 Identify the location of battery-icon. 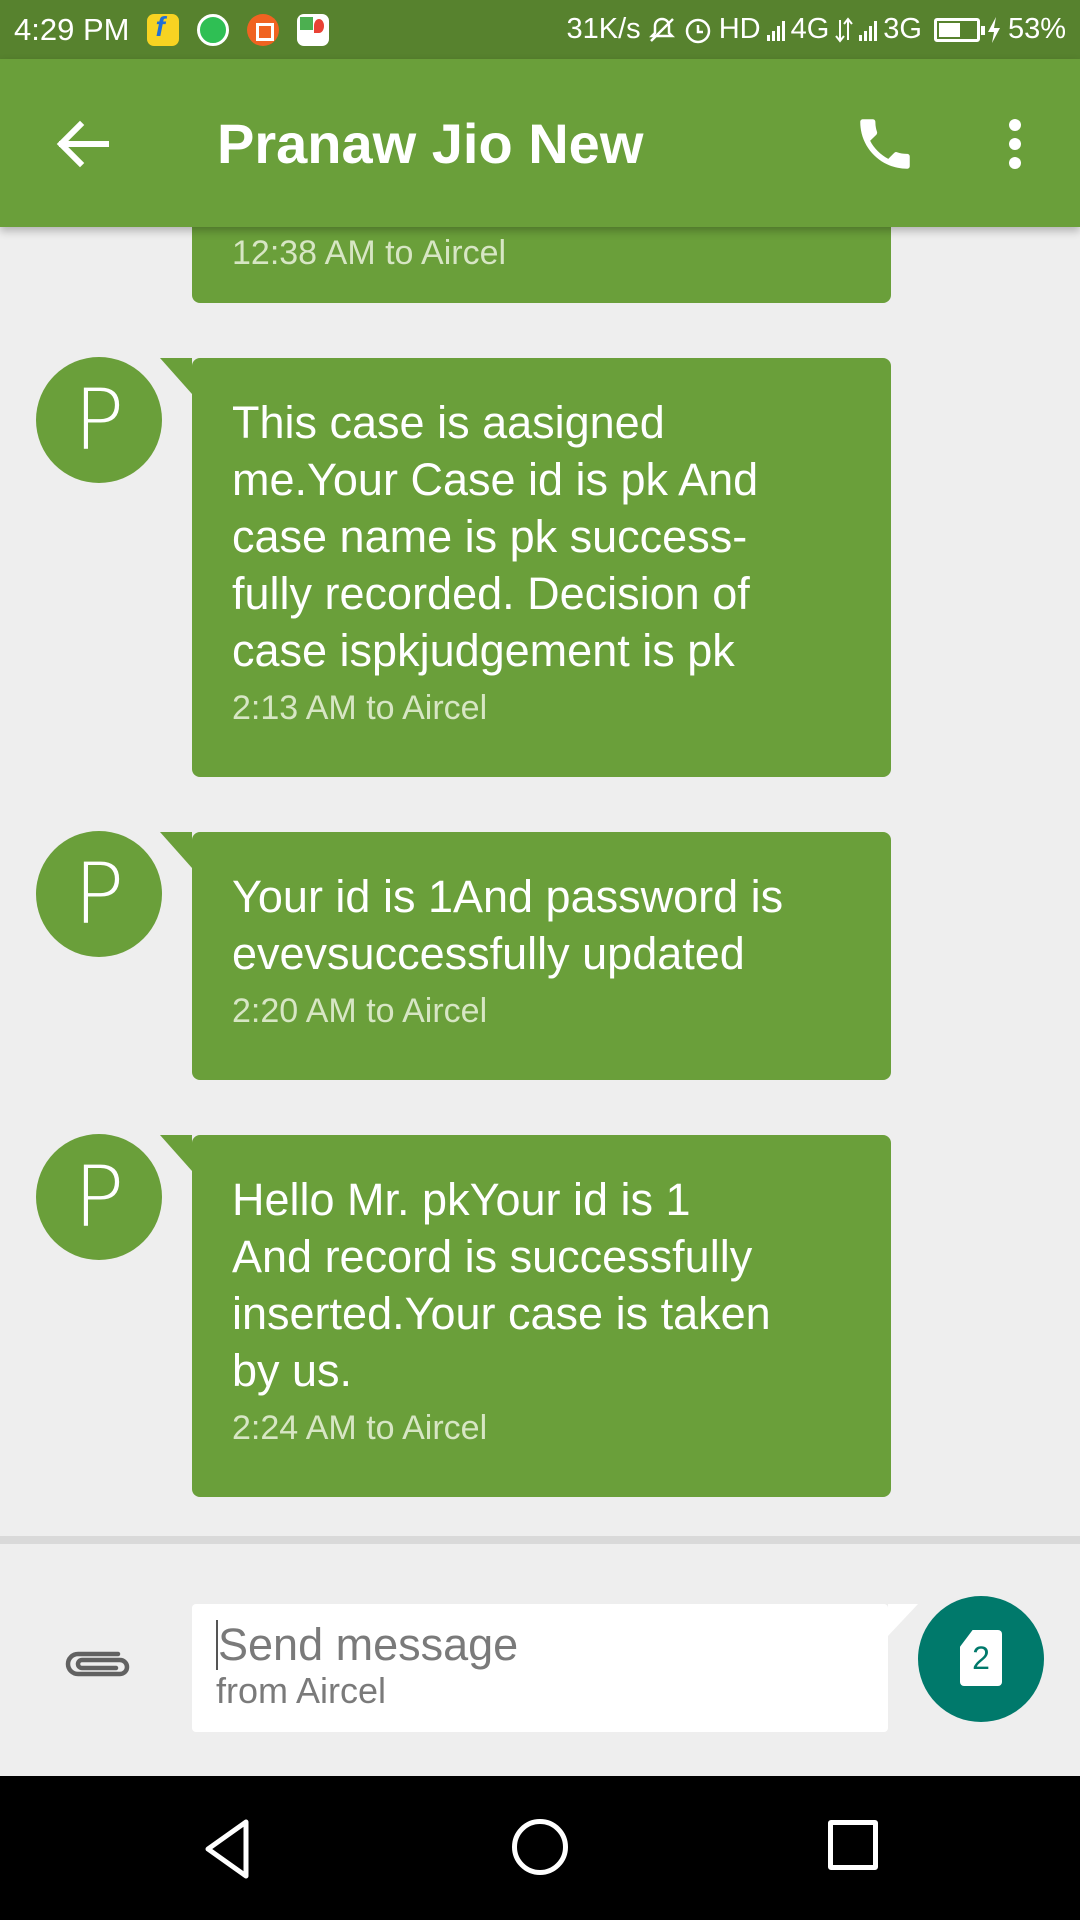
(959, 29).